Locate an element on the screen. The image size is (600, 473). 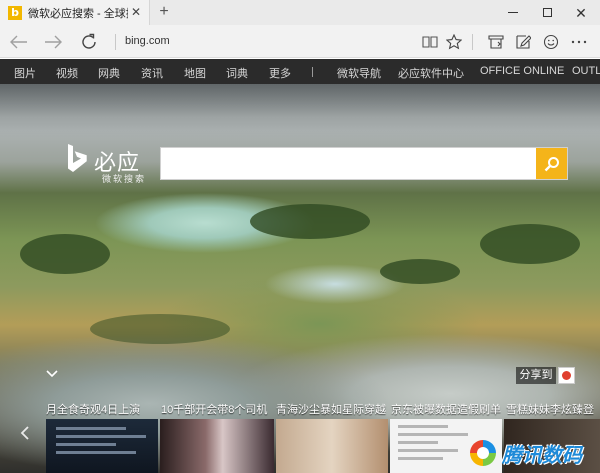
reading-view-button is located at coordinates (430, 42).